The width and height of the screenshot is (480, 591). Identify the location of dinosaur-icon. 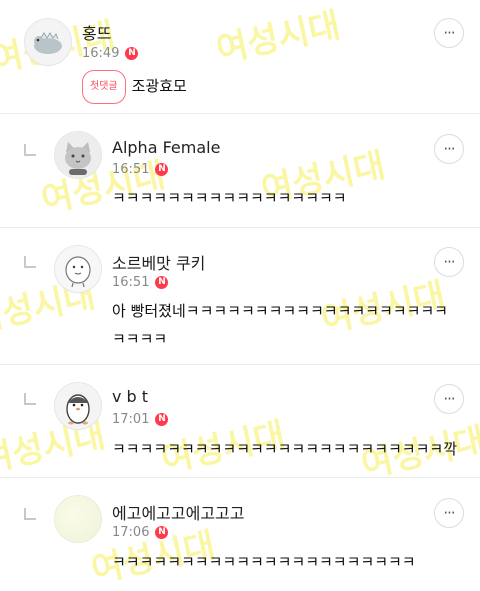
(48, 43).